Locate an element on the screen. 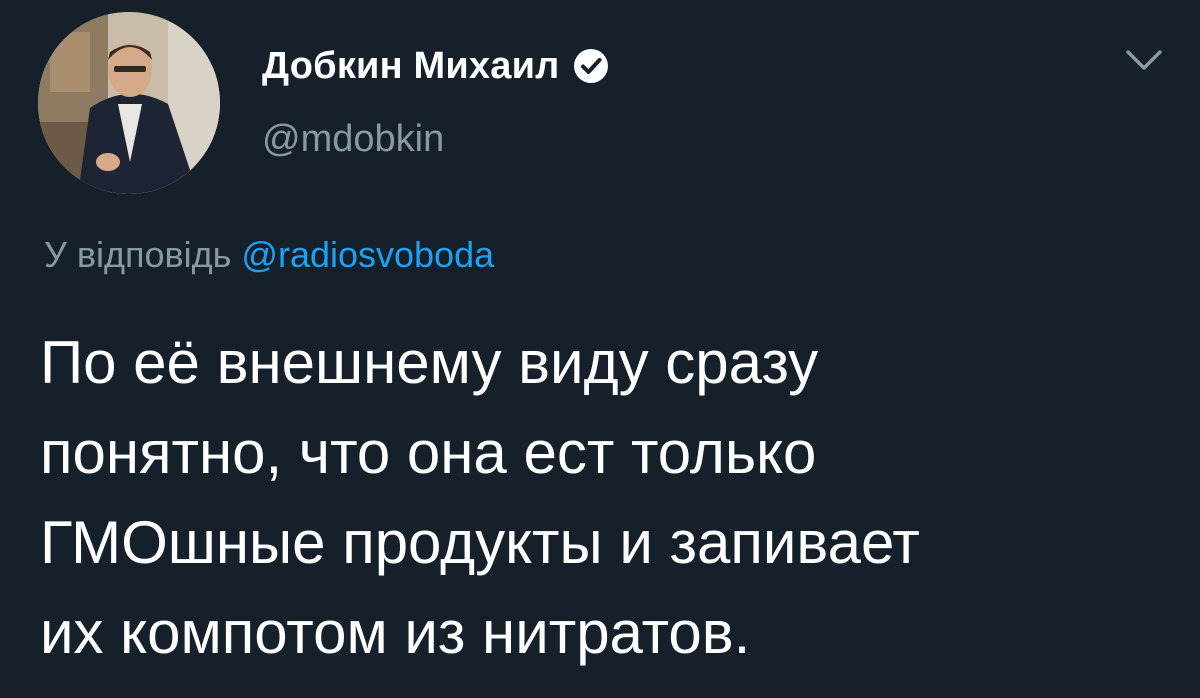  reply-context: У відповідь @radiosvoboda is located at coordinates (269, 255).